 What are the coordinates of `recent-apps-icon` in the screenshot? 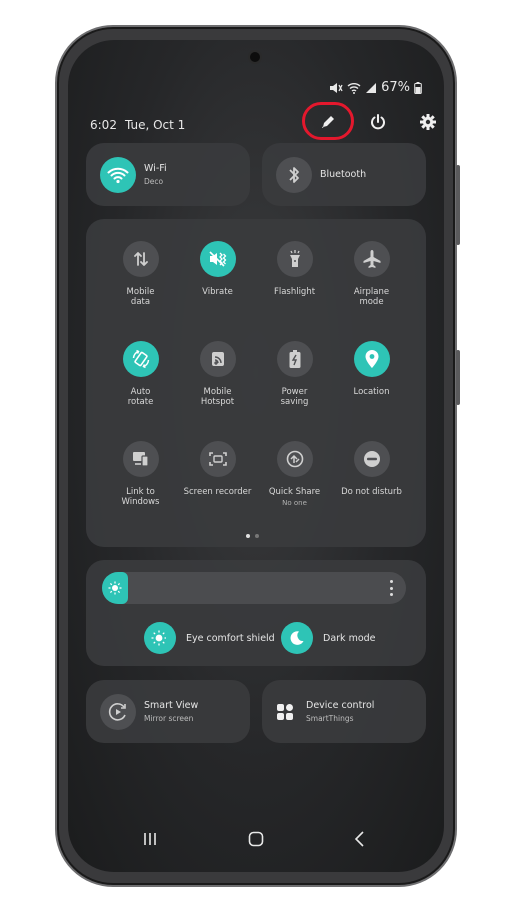 It's located at (150, 839).